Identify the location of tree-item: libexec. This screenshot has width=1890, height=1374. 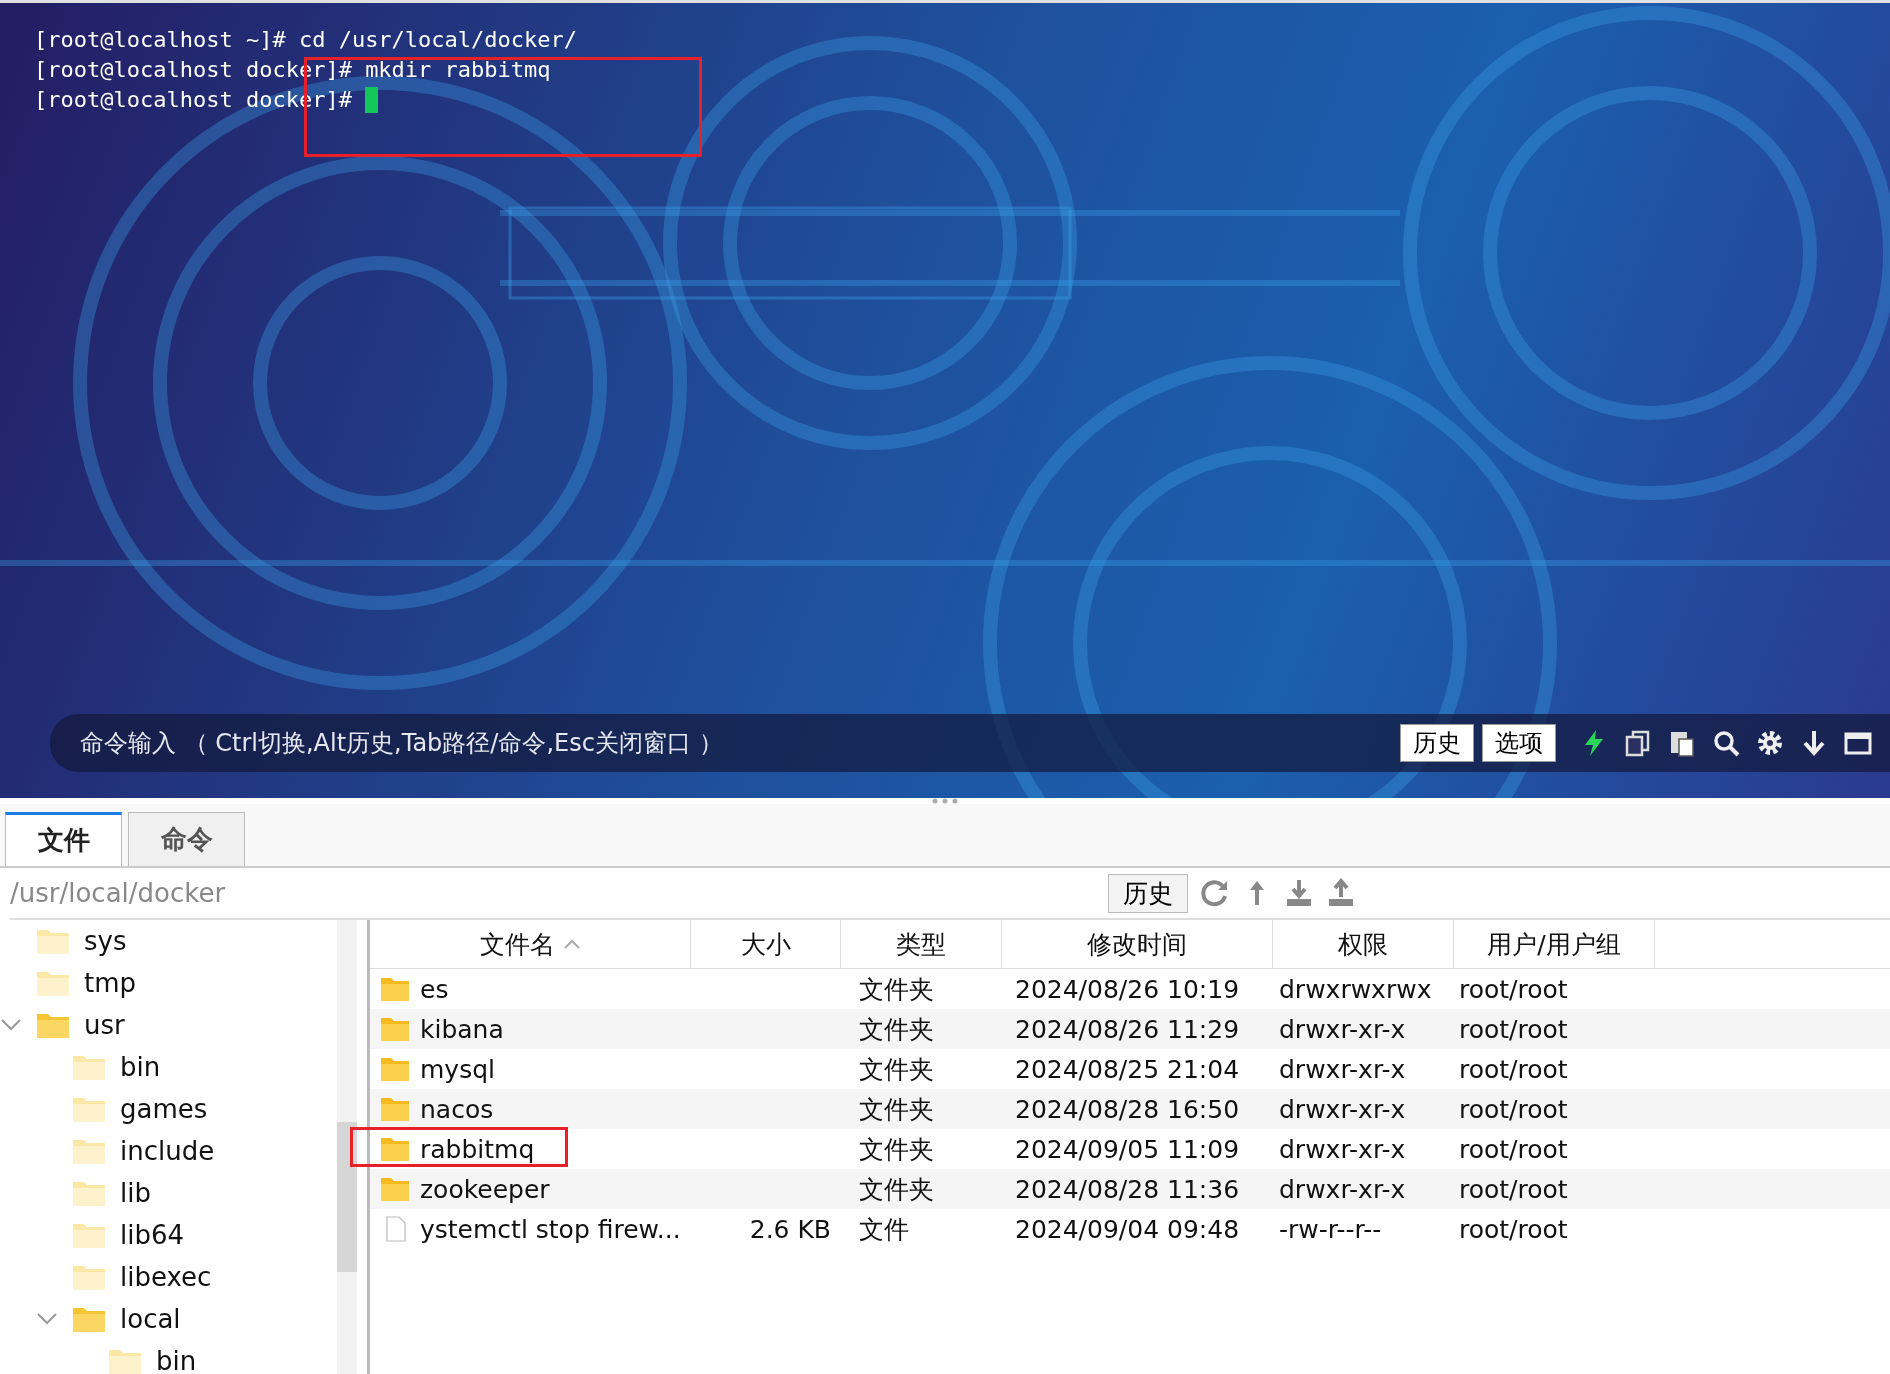
(166, 1277).